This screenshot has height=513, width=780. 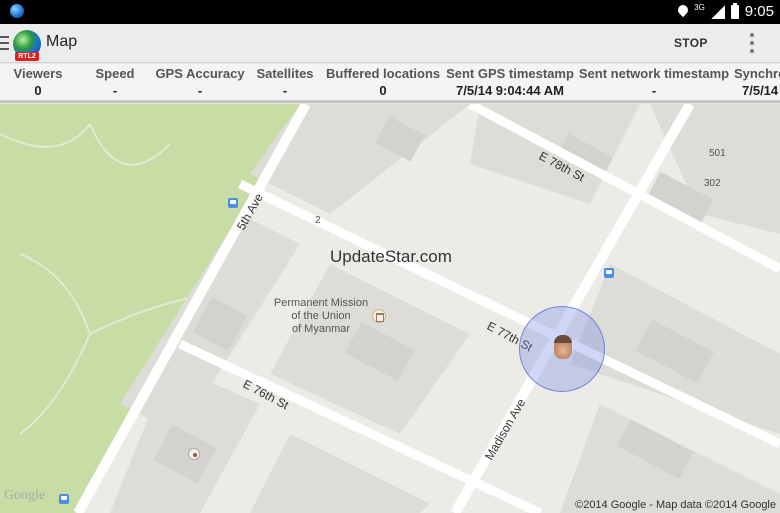 I want to click on page-title: Map, so click(x=62, y=41).